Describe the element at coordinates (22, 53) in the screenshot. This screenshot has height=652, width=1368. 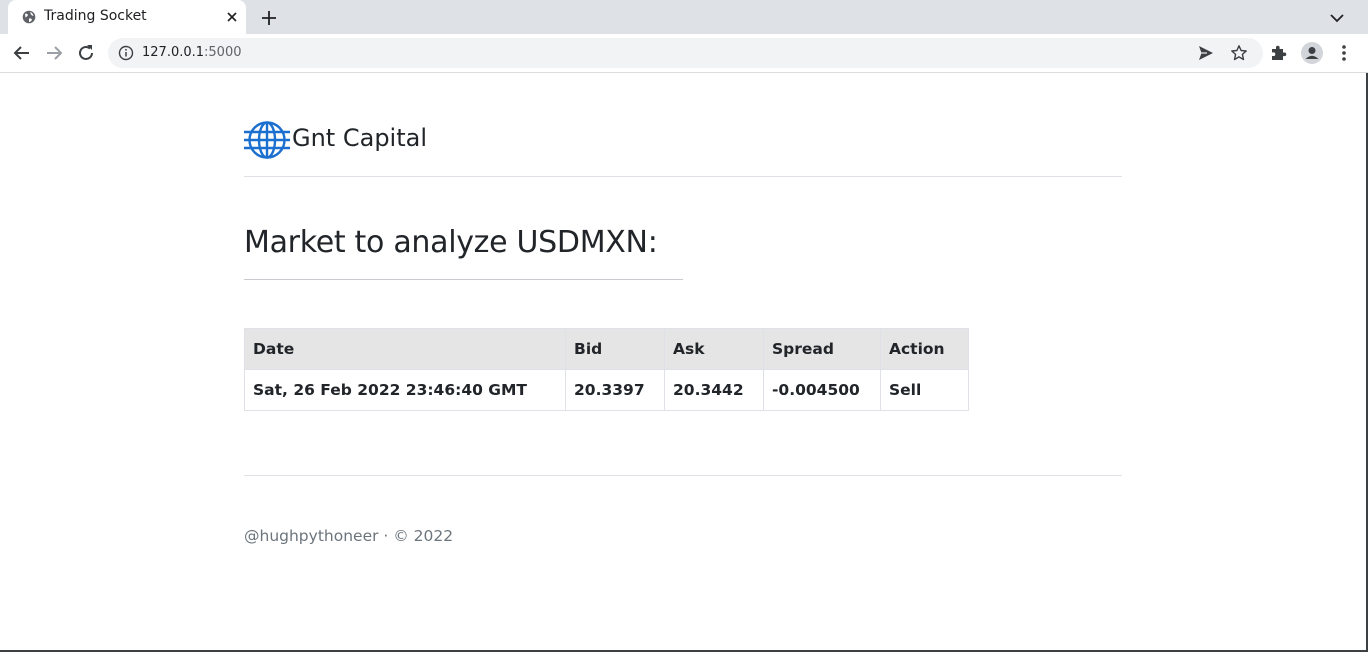
I see `back-arrow-icon` at that location.